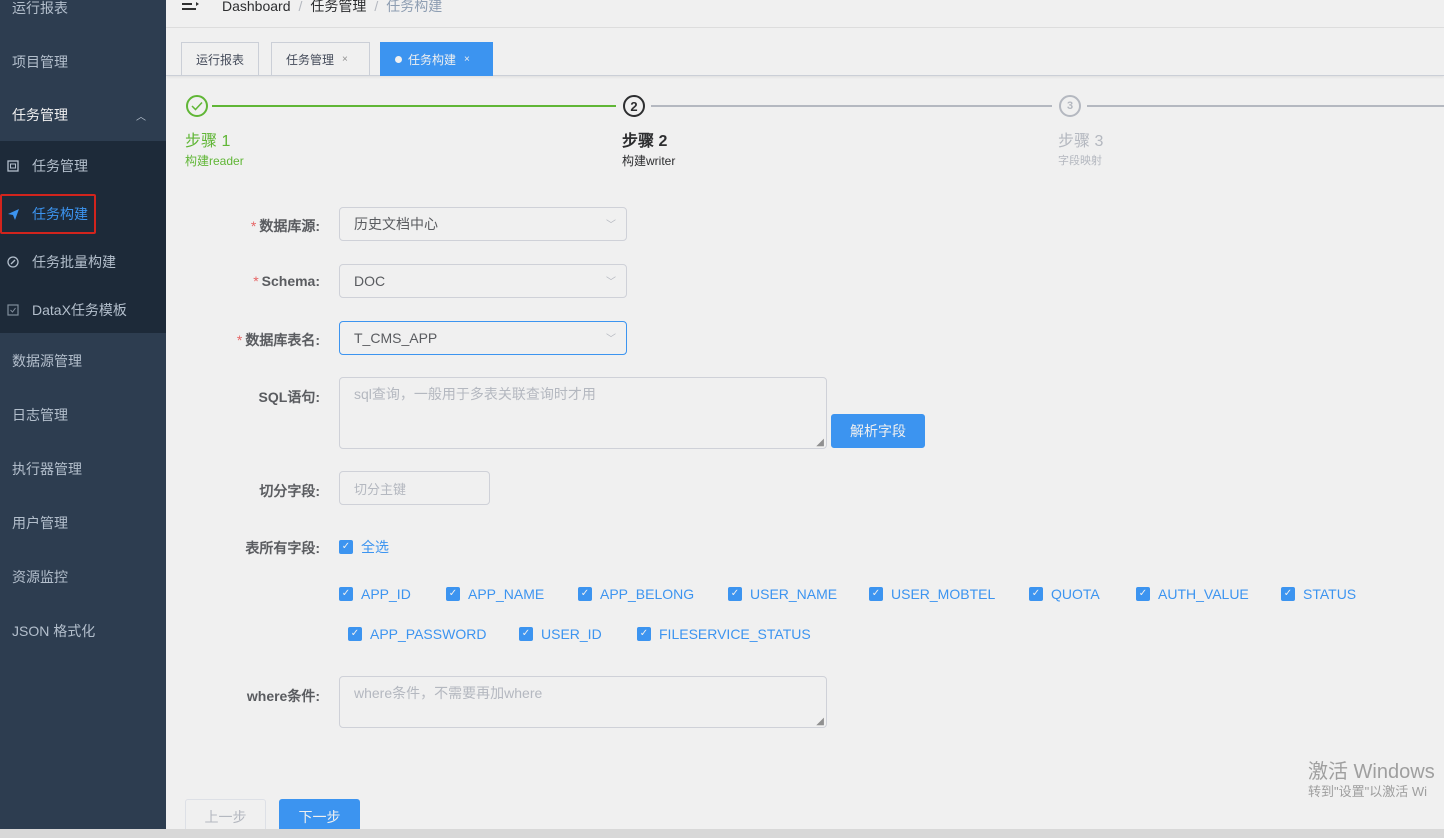 Image resolution: width=1444 pixels, height=838 pixels. Describe the element at coordinates (289, 491) in the screenshot. I see `split-label: 切分字段:` at that location.